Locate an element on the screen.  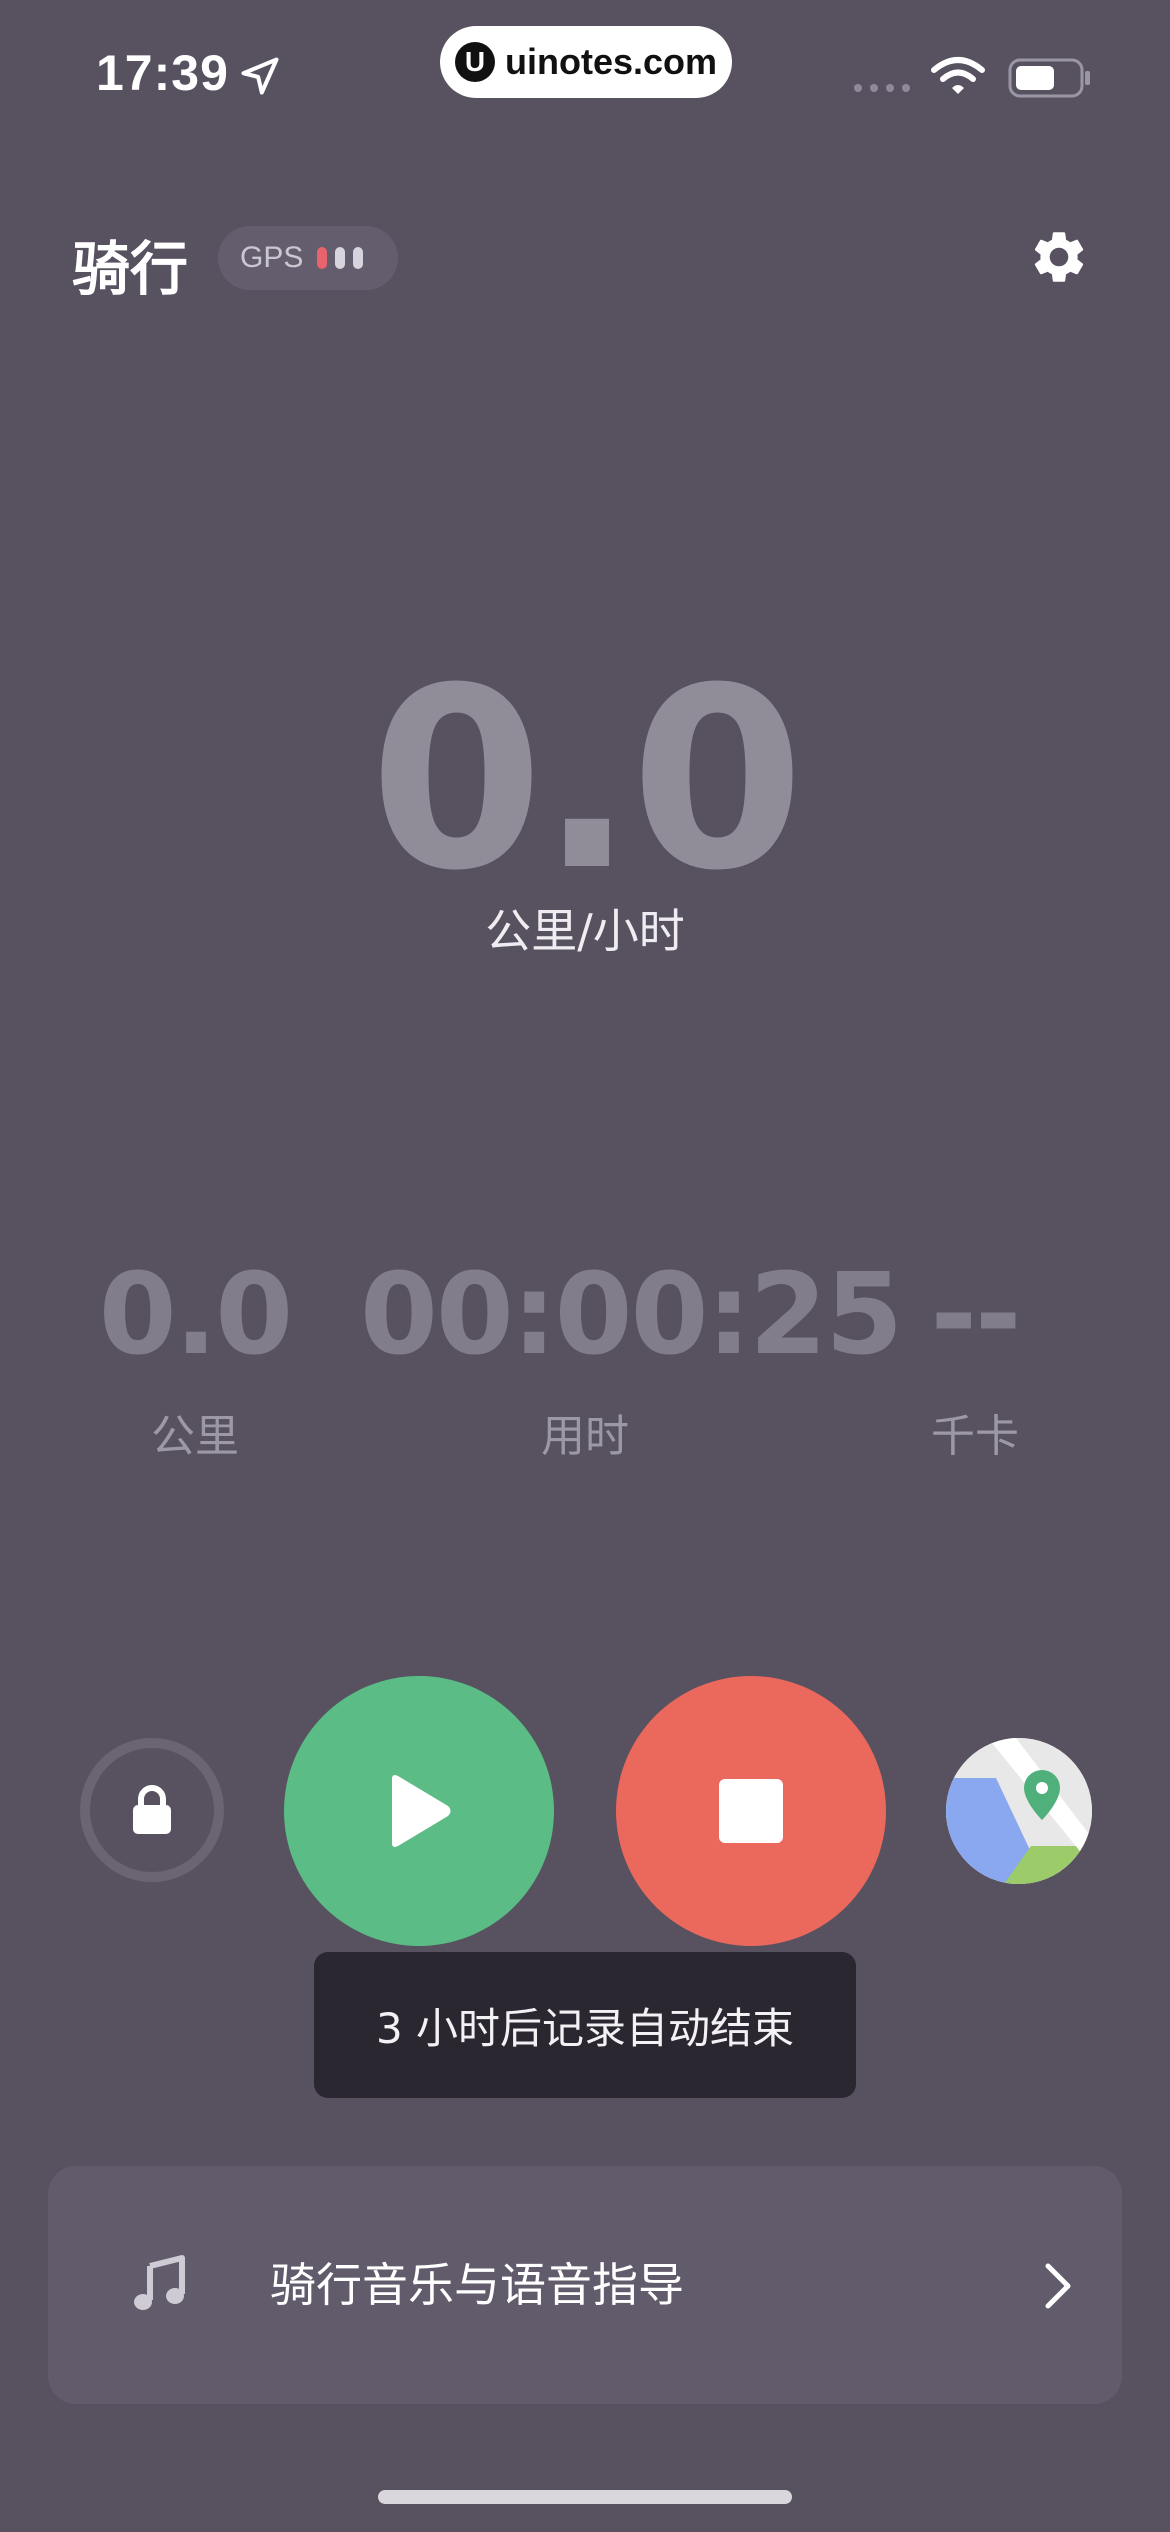
page-title: 骑行 is located at coordinates (130, 269).